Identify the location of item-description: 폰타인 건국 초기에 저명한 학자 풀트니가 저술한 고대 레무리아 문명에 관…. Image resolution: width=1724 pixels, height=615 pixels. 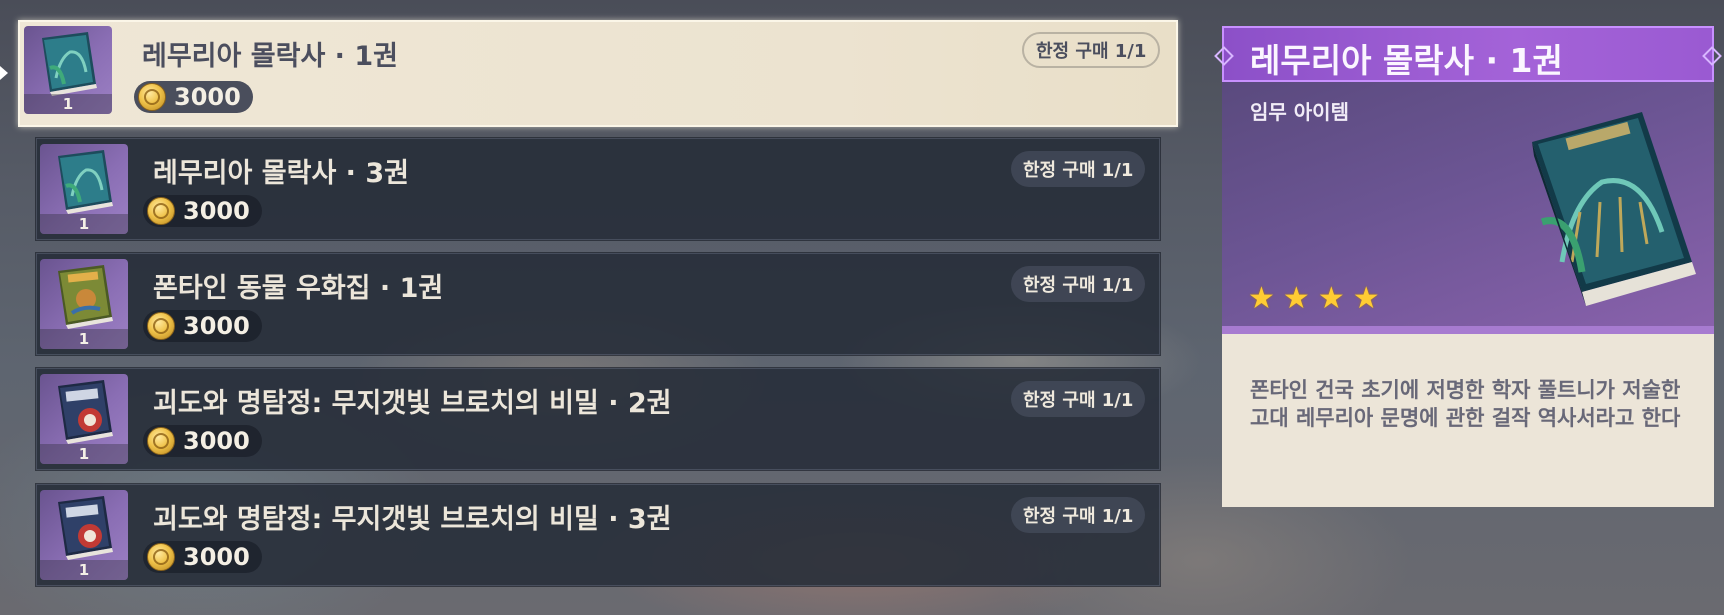
(1465, 404).